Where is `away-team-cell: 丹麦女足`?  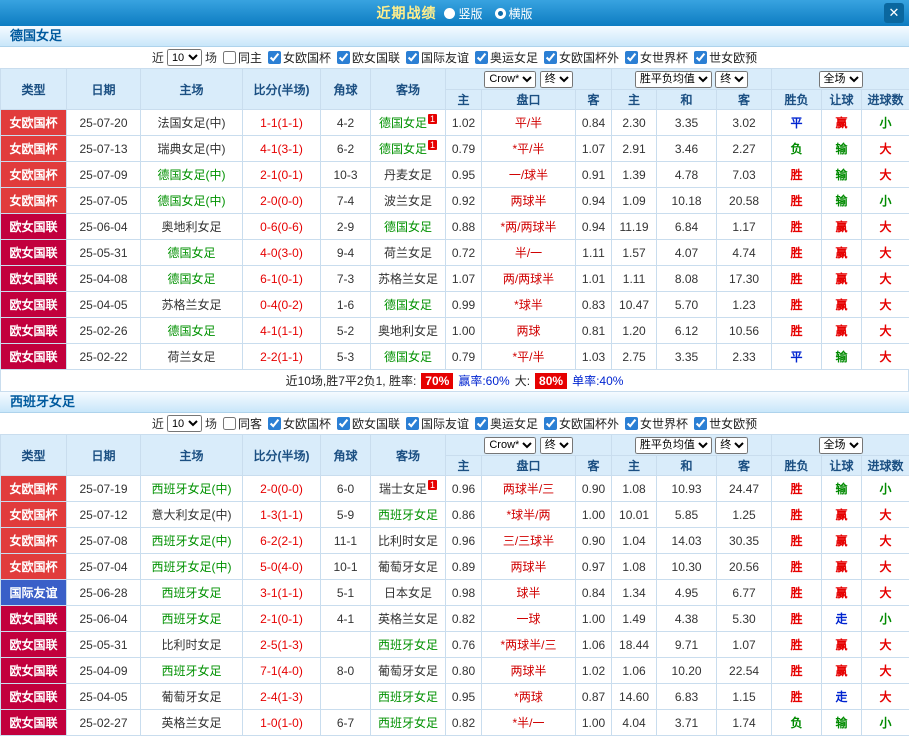 away-team-cell: 丹麦女足 is located at coordinates (408, 174).